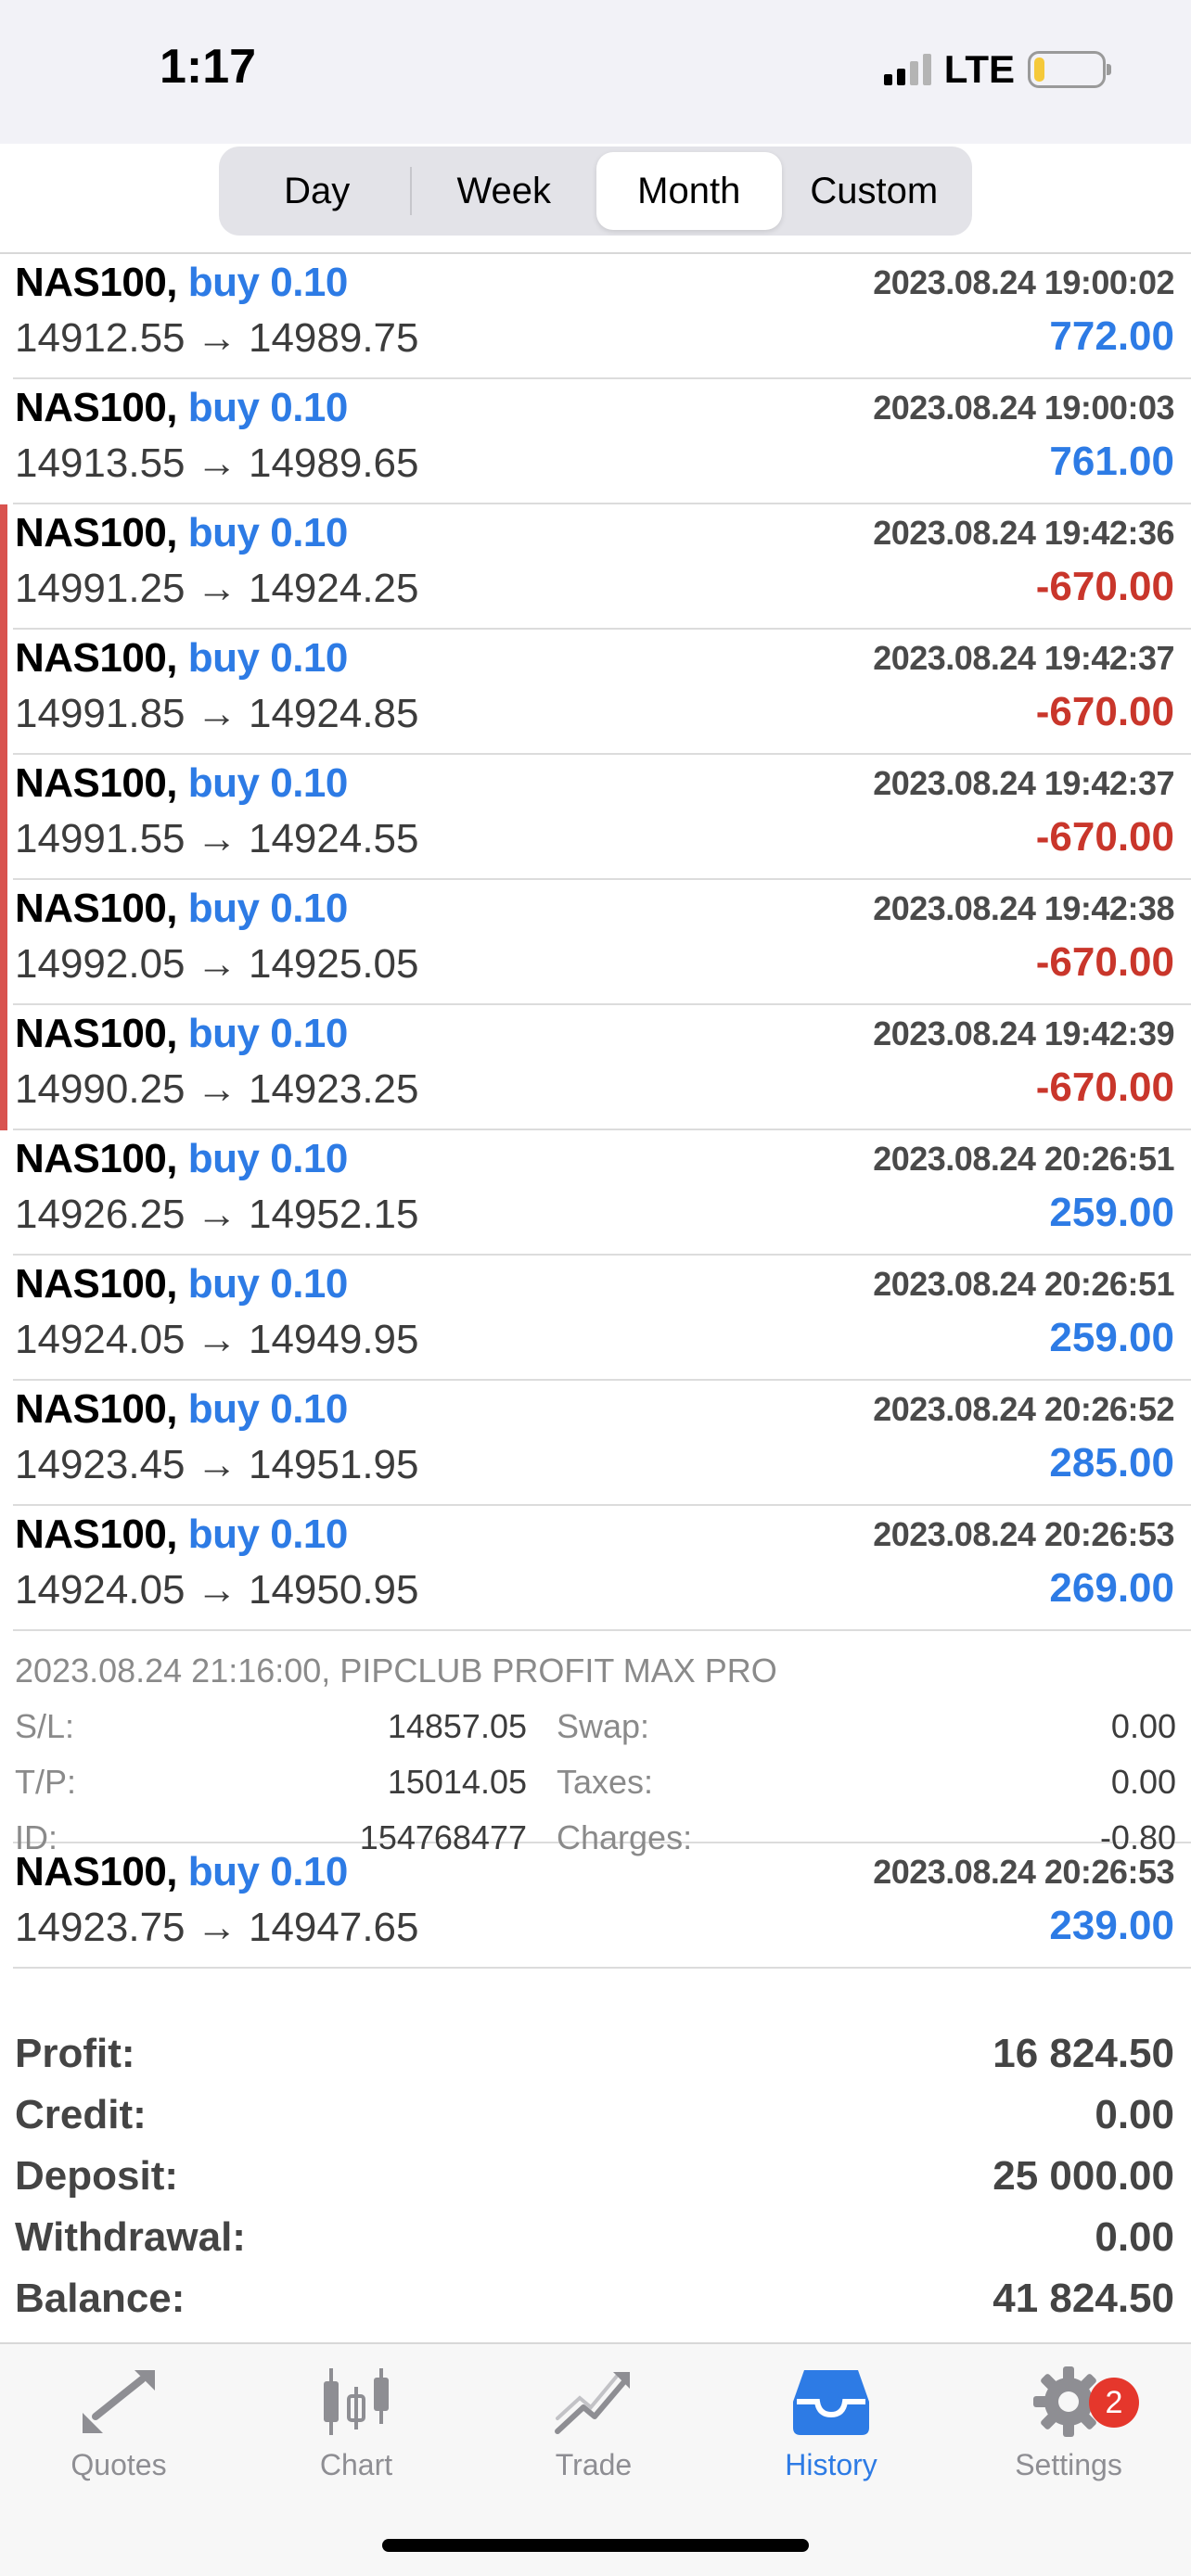  Describe the element at coordinates (75, 2053) in the screenshot. I see `summary-label: Profit:` at that location.